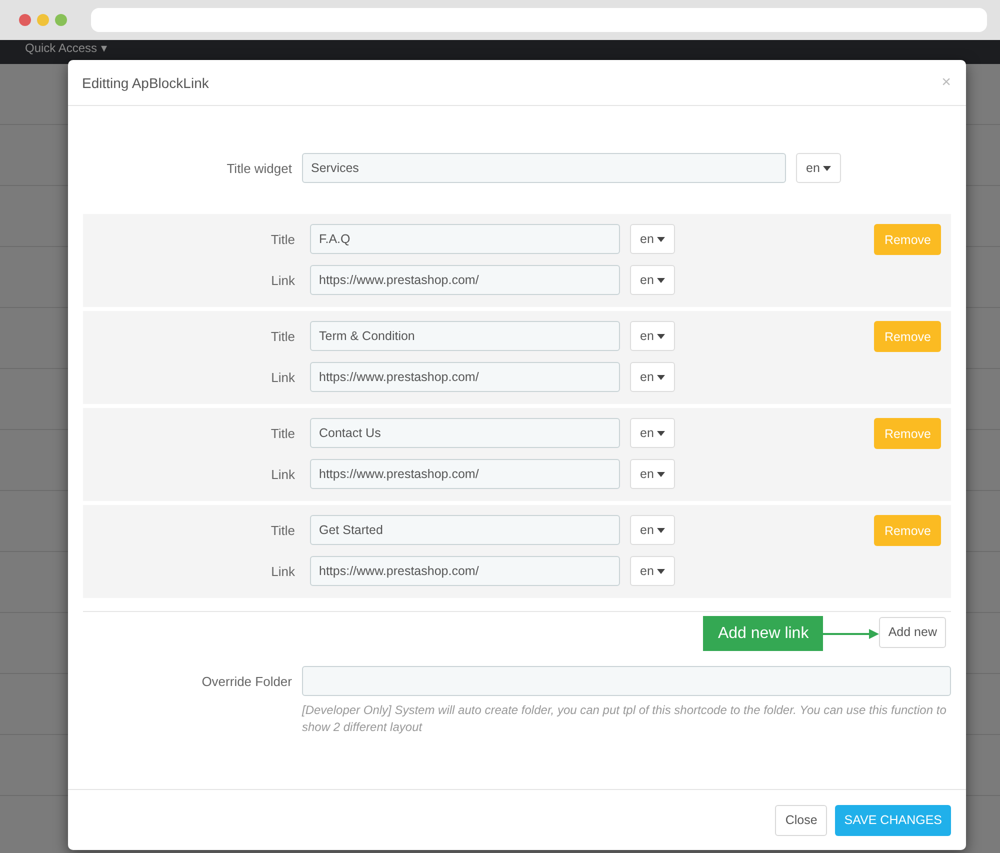 The image size is (1000, 853). Describe the element at coordinates (43, 20) in the screenshot. I see `minimize-window-icon` at that location.